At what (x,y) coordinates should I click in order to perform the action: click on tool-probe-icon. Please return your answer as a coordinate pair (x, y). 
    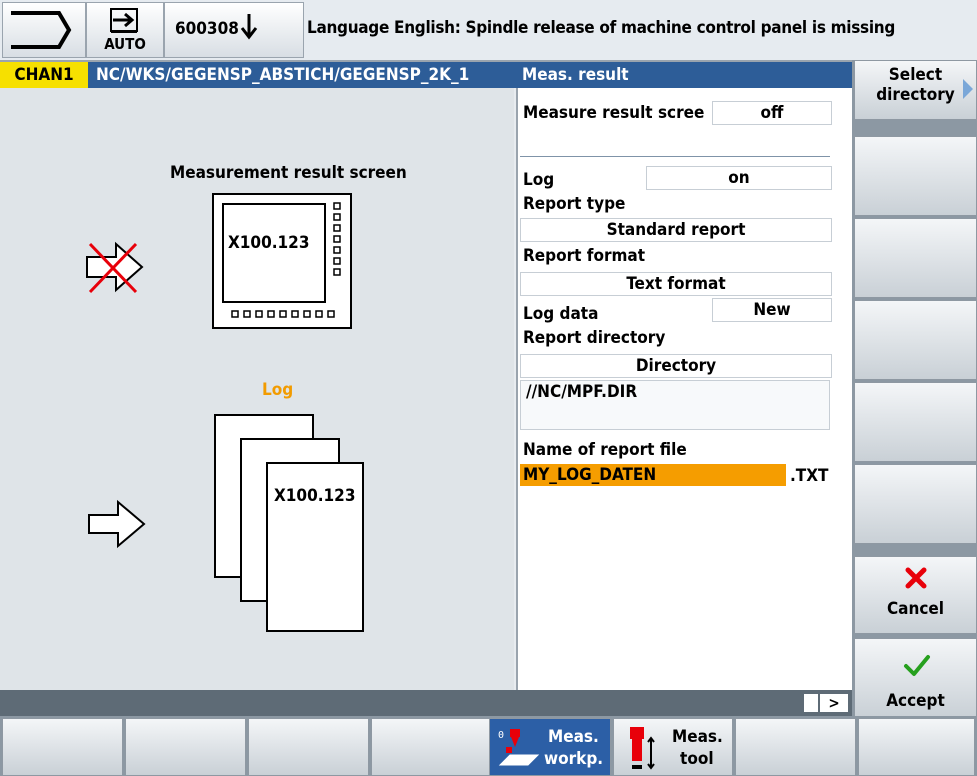
    Looking at the image, I should click on (642, 748).